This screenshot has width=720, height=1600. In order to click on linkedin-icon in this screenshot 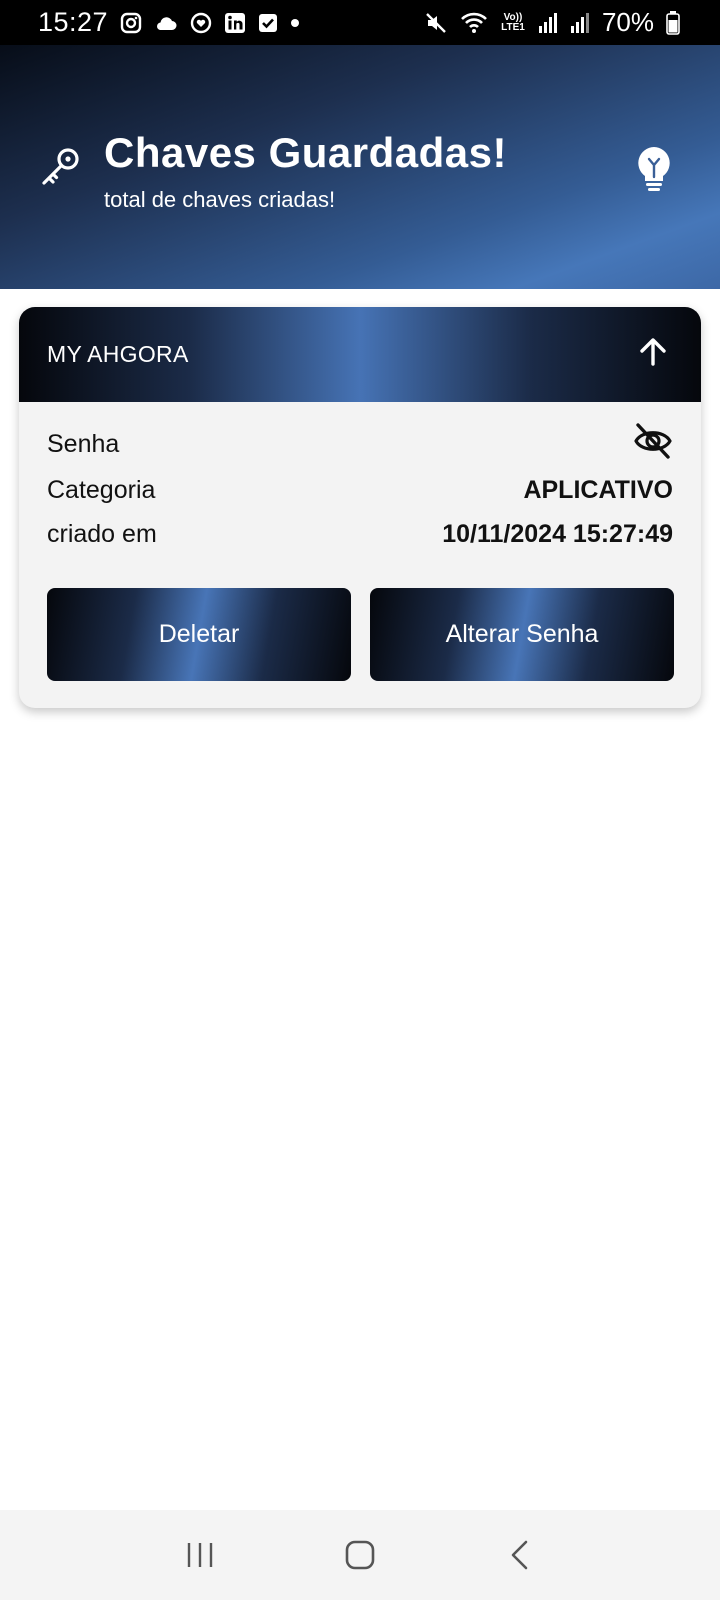, I will do `click(235, 23)`.